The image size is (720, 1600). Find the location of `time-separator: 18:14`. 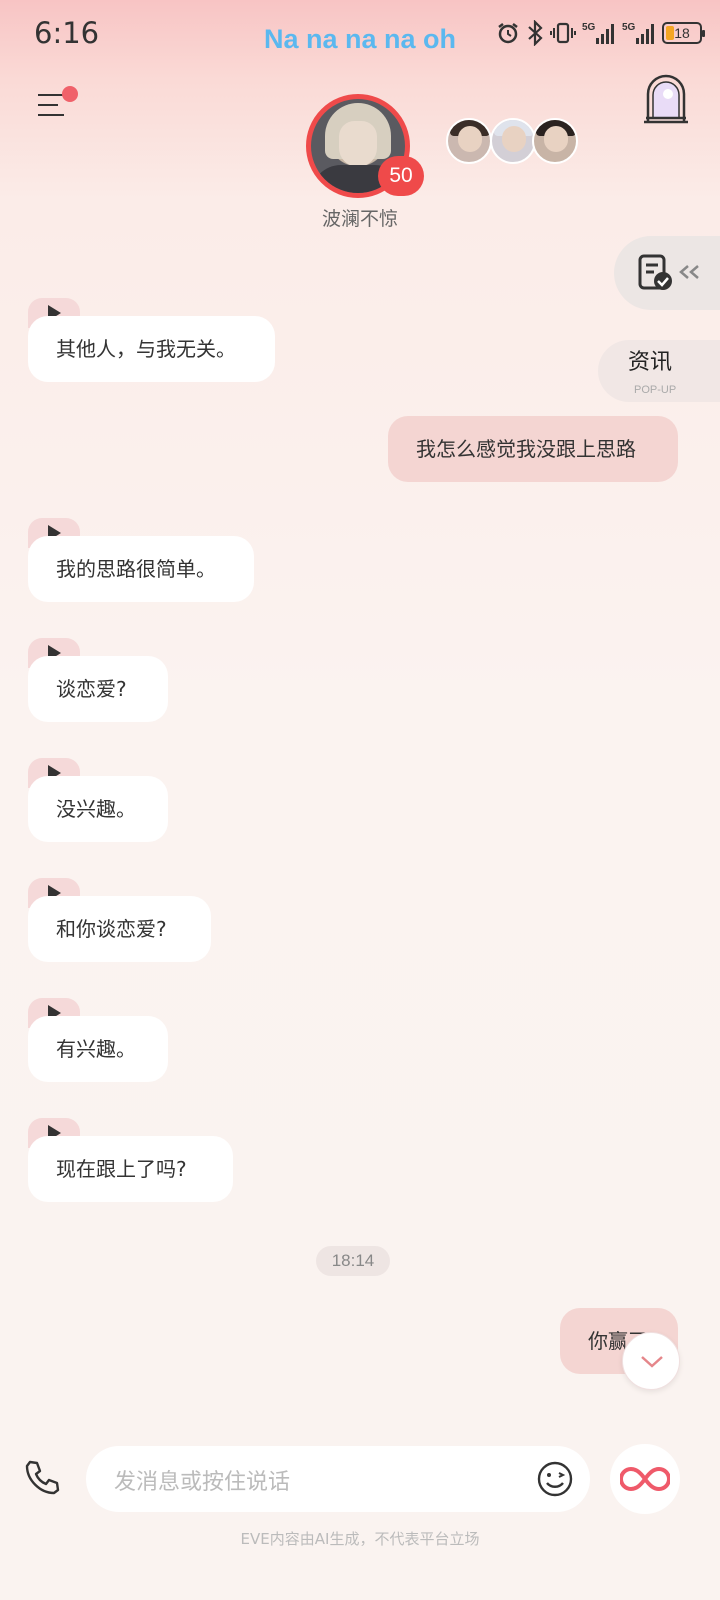

time-separator: 18:14 is located at coordinates (353, 1261).